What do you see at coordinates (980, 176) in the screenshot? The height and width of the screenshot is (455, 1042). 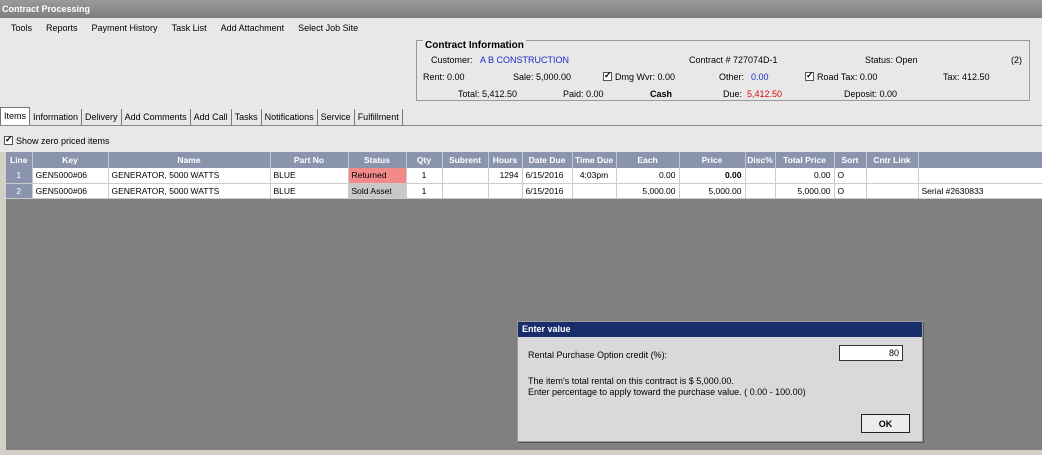 I see `row-extra` at bounding box center [980, 176].